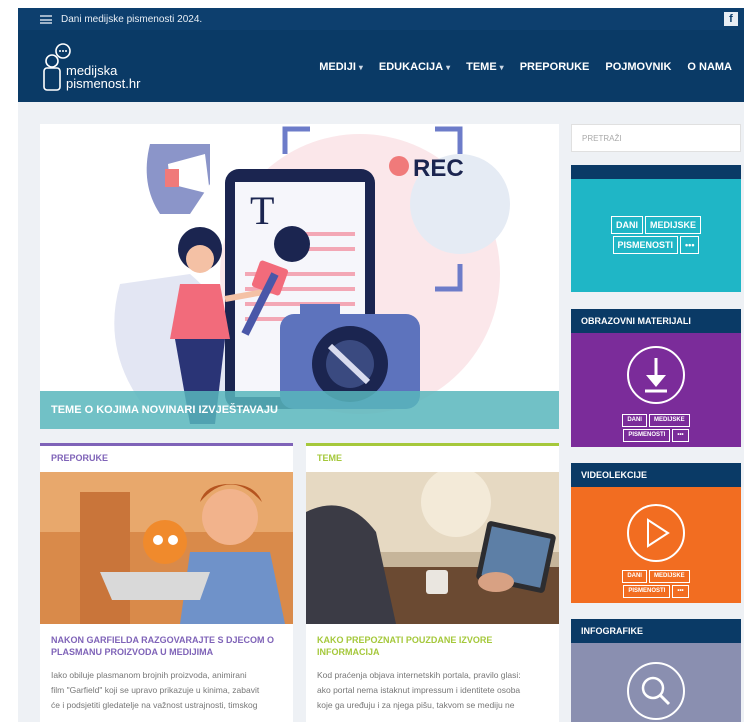  What do you see at coordinates (299, 410) in the screenshot?
I see `hero-caption: TEME O KOJIMA NOVINARI IZVJEŠTAVAJU` at bounding box center [299, 410].